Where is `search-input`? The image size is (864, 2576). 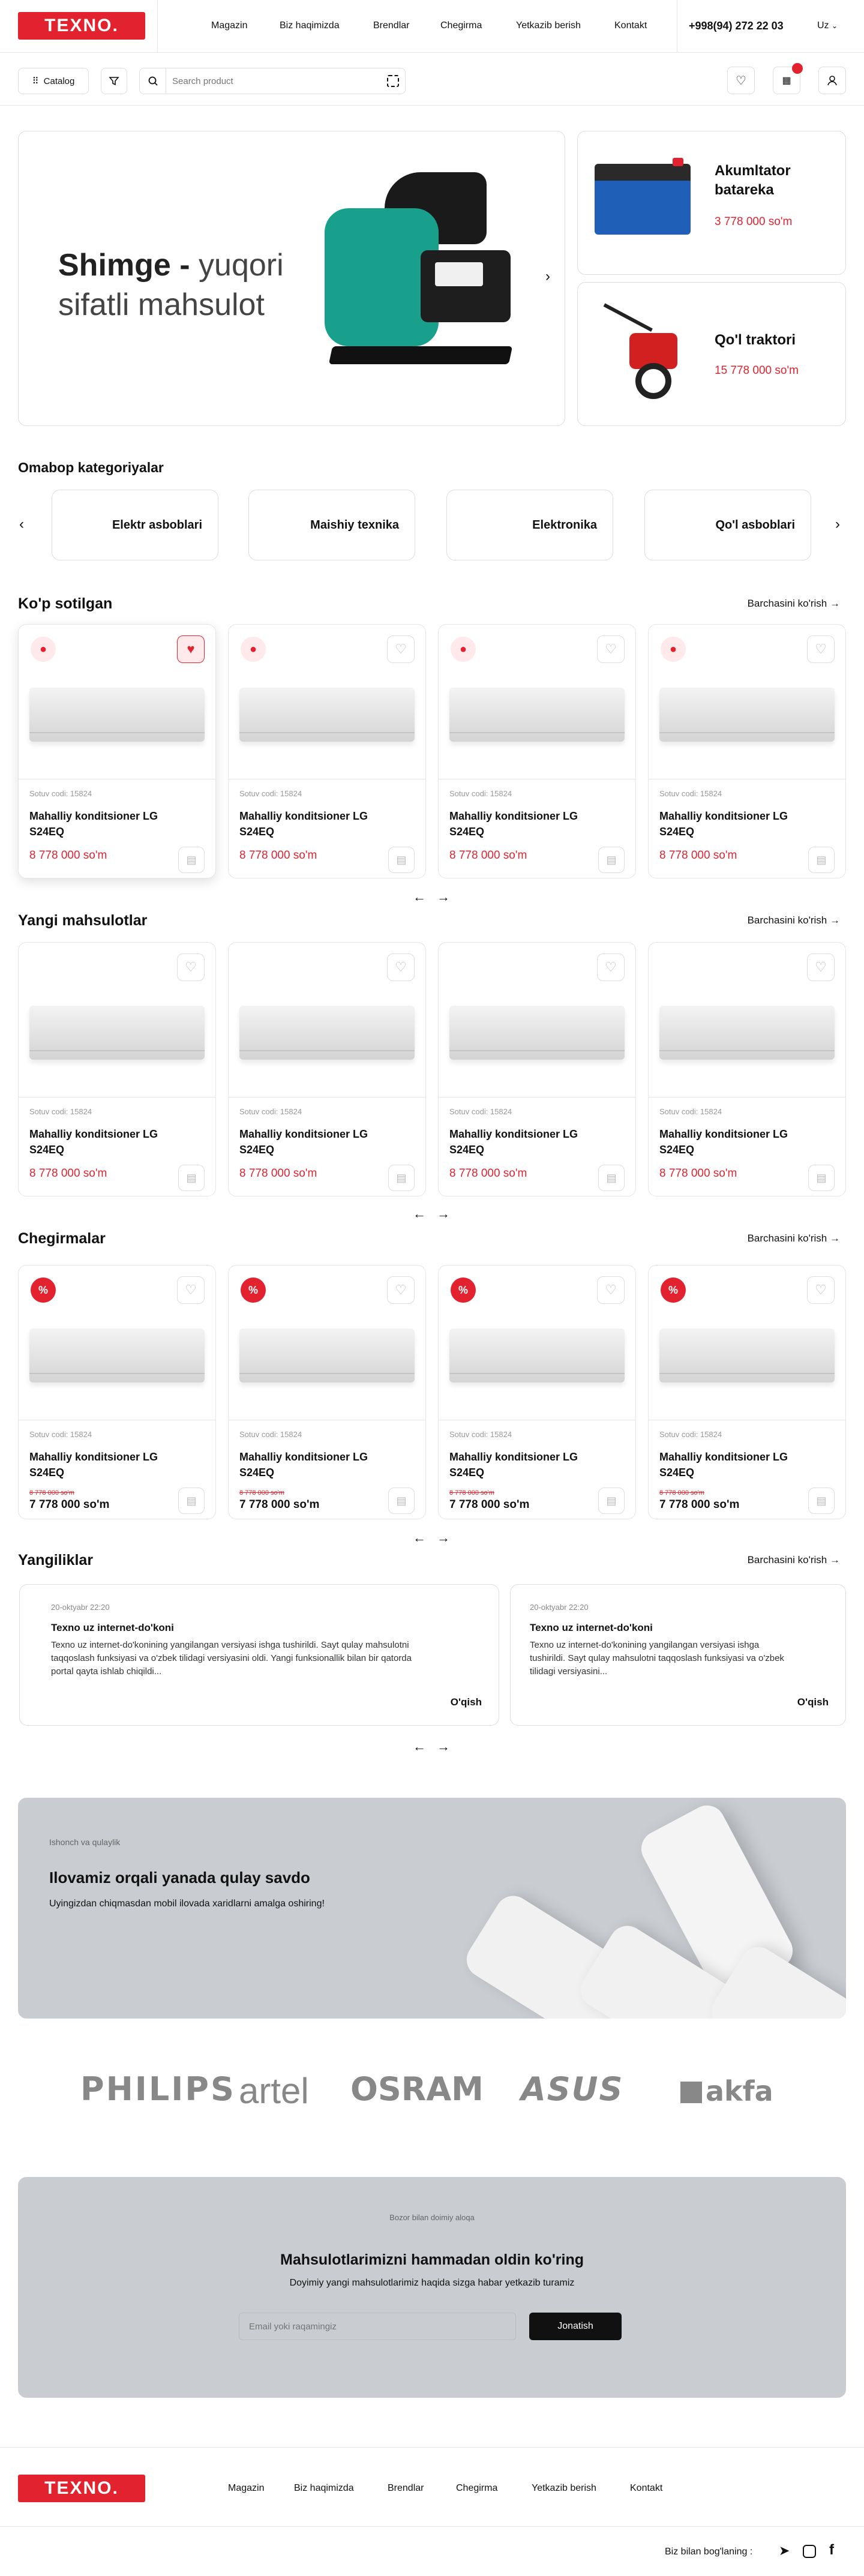 search-input is located at coordinates (271, 81).